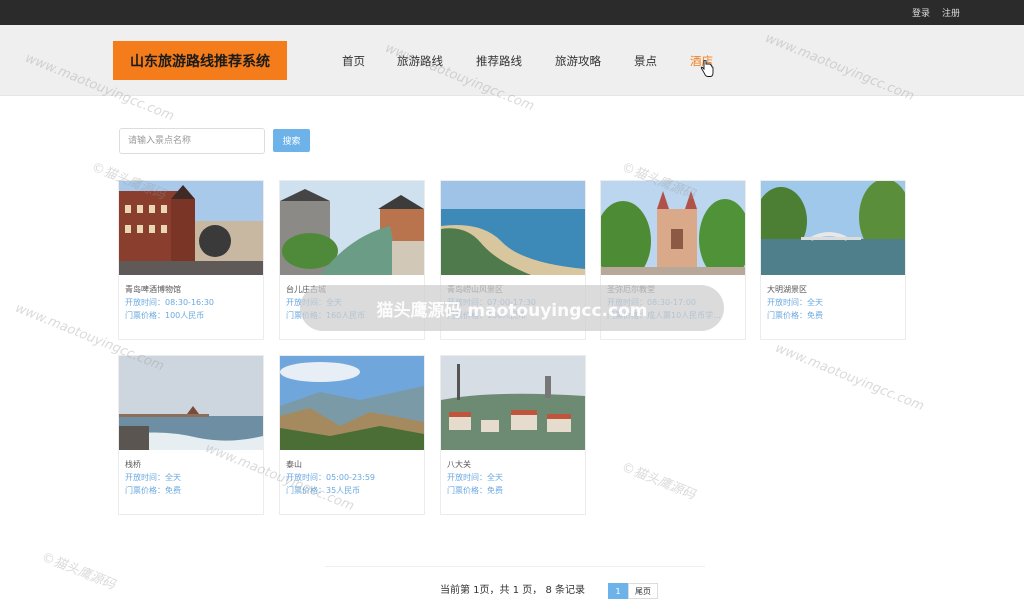 The width and height of the screenshot is (1024, 615). Describe the element at coordinates (169, 302) in the screenshot. I see `opening-hours: 开放时间：08:30-16:30` at that location.